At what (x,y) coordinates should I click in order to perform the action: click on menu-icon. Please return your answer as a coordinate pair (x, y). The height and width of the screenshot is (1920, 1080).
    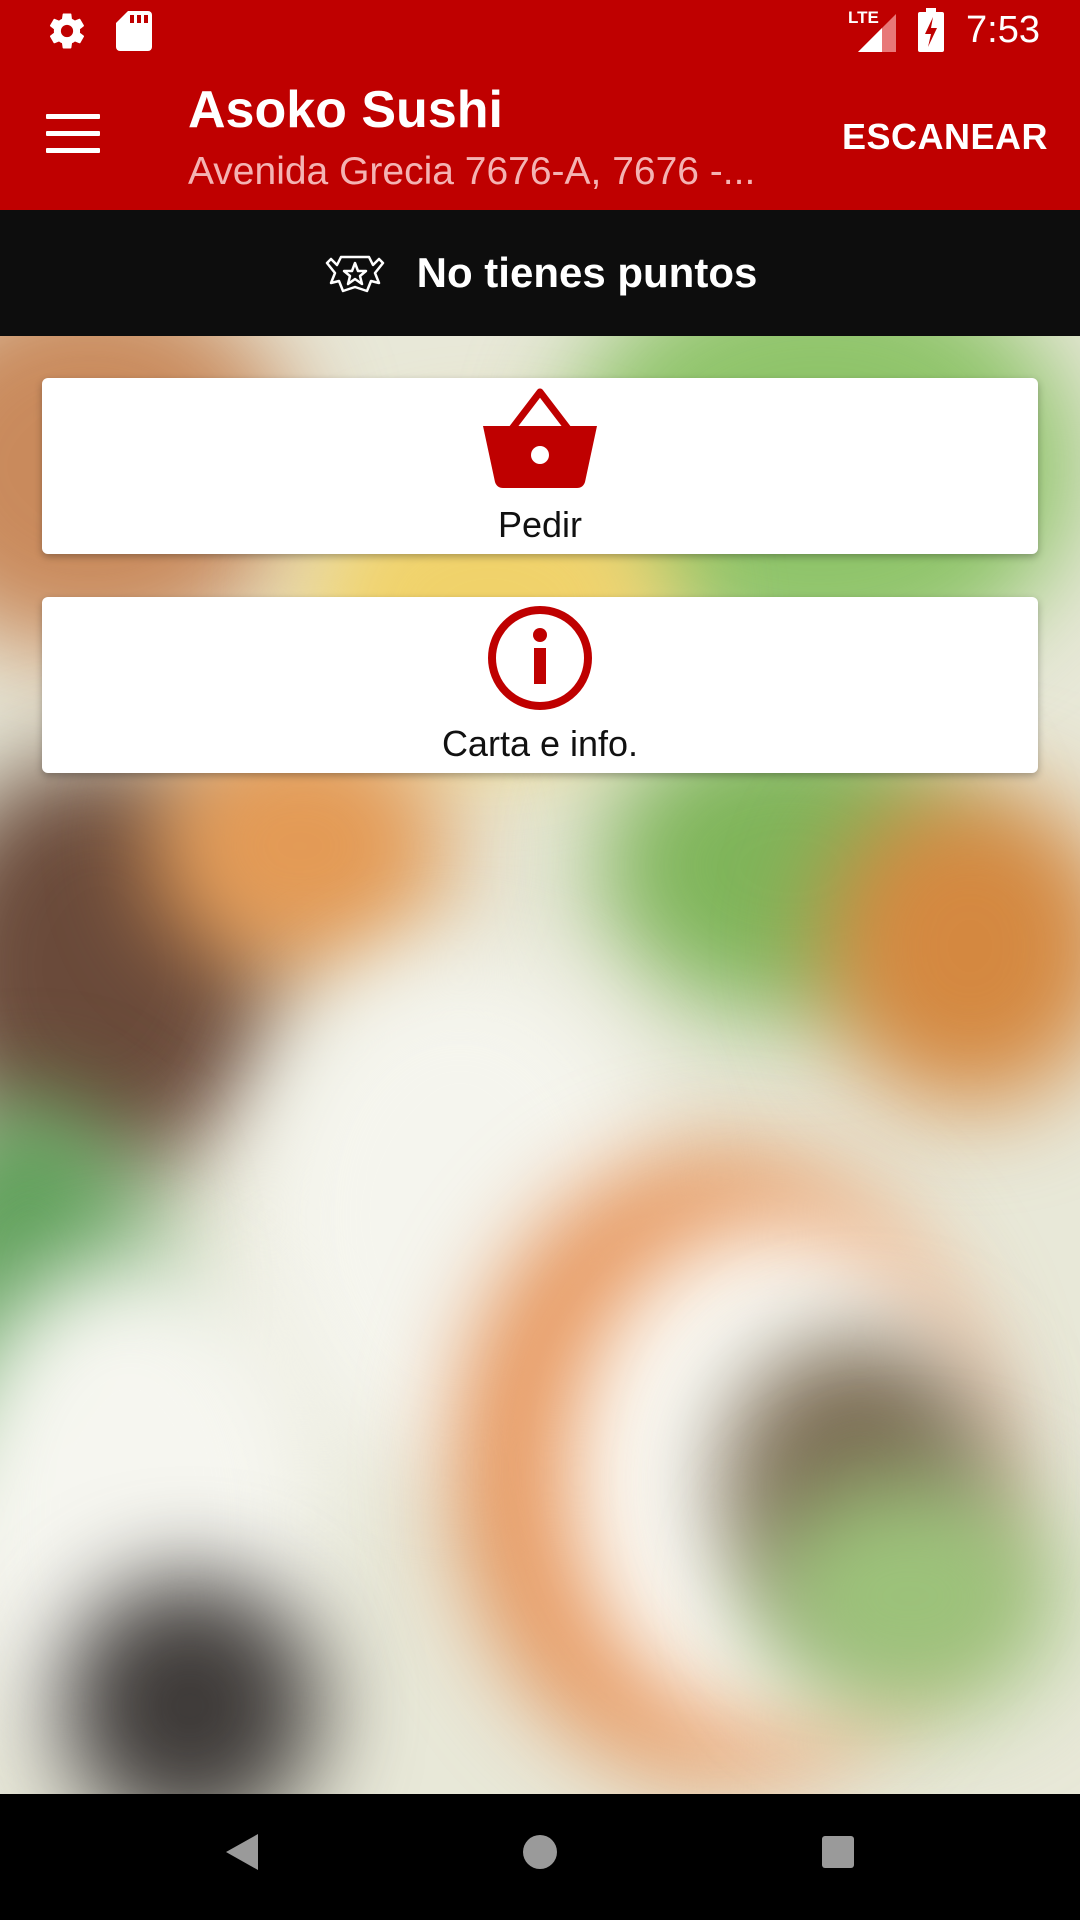
    Looking at the image, I should click on (73, 116).